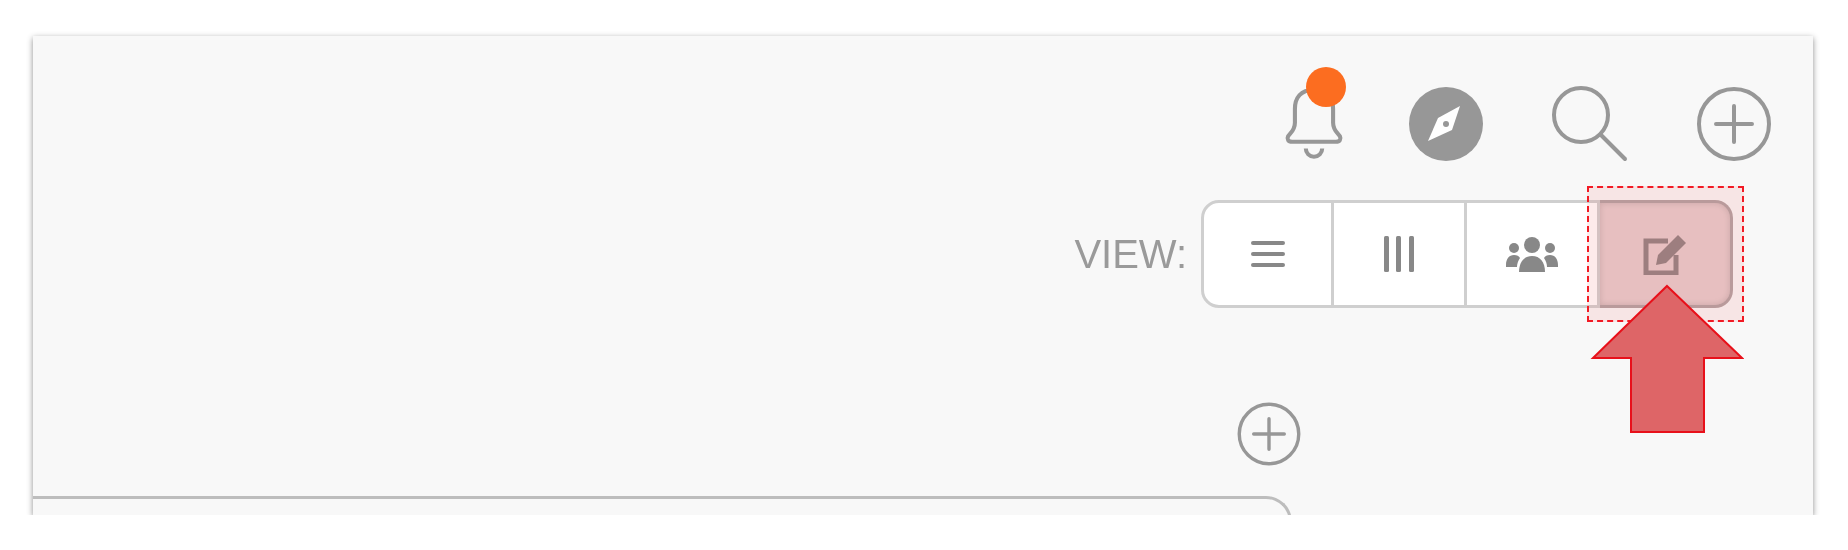 This screenshot has width=1848, height=550. I want to click on people-icon, so click(1532, 254).